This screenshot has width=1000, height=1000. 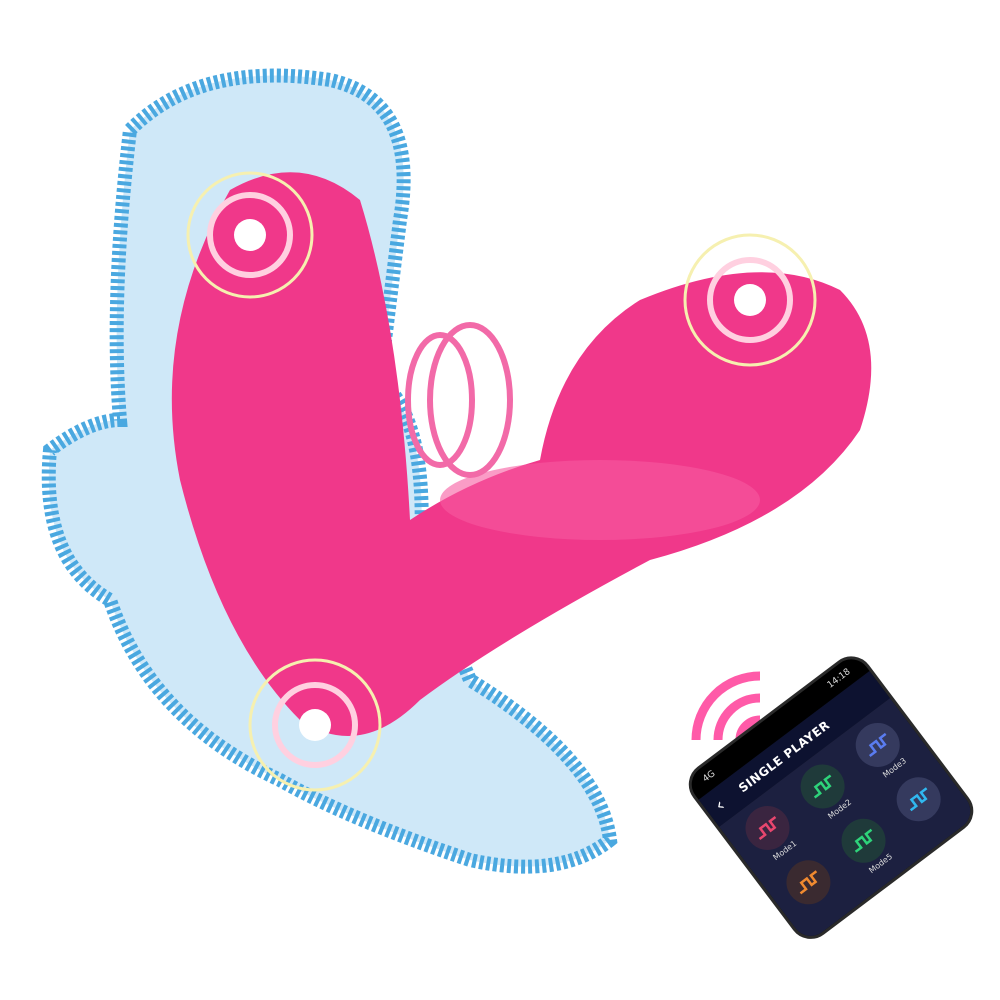 I want to click on network-indicator: 4G, so click(x=709, y=776).